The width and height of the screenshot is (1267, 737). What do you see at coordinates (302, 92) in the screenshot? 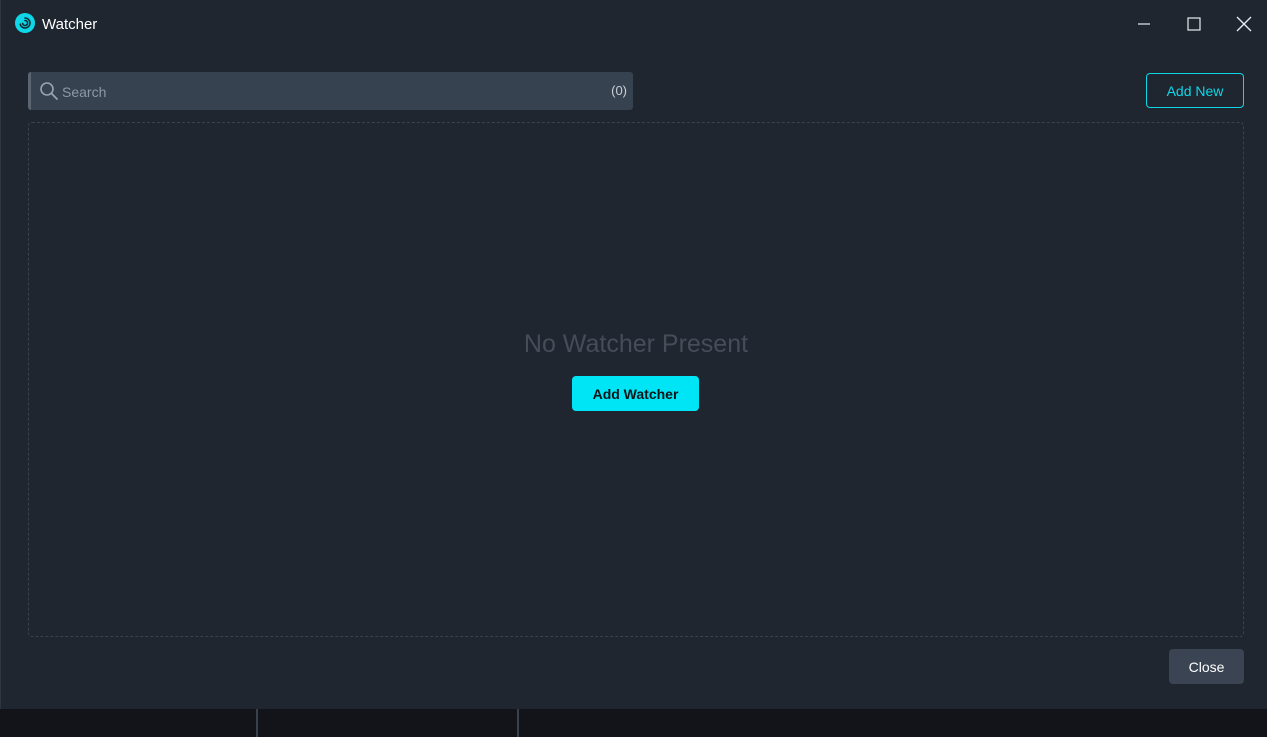
I see `search-input` at bounding box center [302, 92].